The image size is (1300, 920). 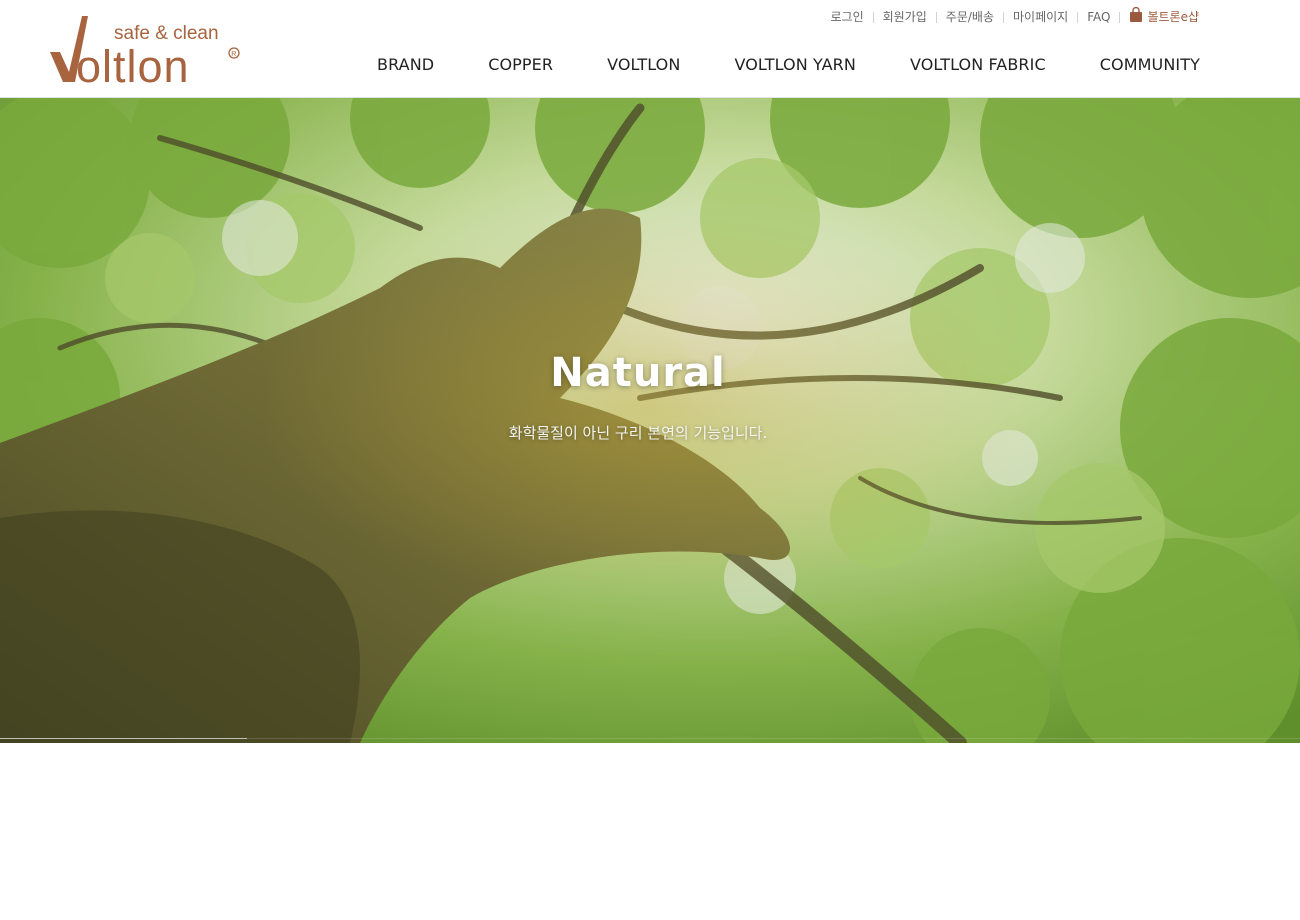 What do you see at coordinates (123, 738) in the screenshot?
I see `slide-progress-bar` at bounding box center [123, 738].